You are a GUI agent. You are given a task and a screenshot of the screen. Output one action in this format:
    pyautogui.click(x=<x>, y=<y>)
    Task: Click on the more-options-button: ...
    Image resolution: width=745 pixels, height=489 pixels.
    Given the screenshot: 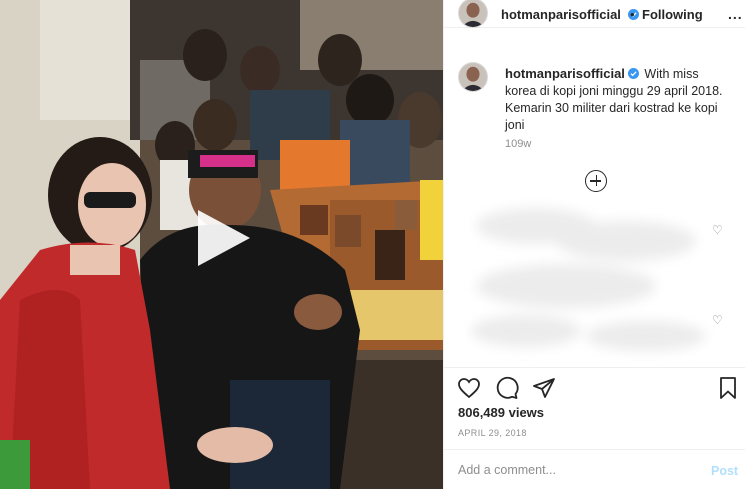 What is the action you would take?
    pyautogui.click(x=735, y=14)
    